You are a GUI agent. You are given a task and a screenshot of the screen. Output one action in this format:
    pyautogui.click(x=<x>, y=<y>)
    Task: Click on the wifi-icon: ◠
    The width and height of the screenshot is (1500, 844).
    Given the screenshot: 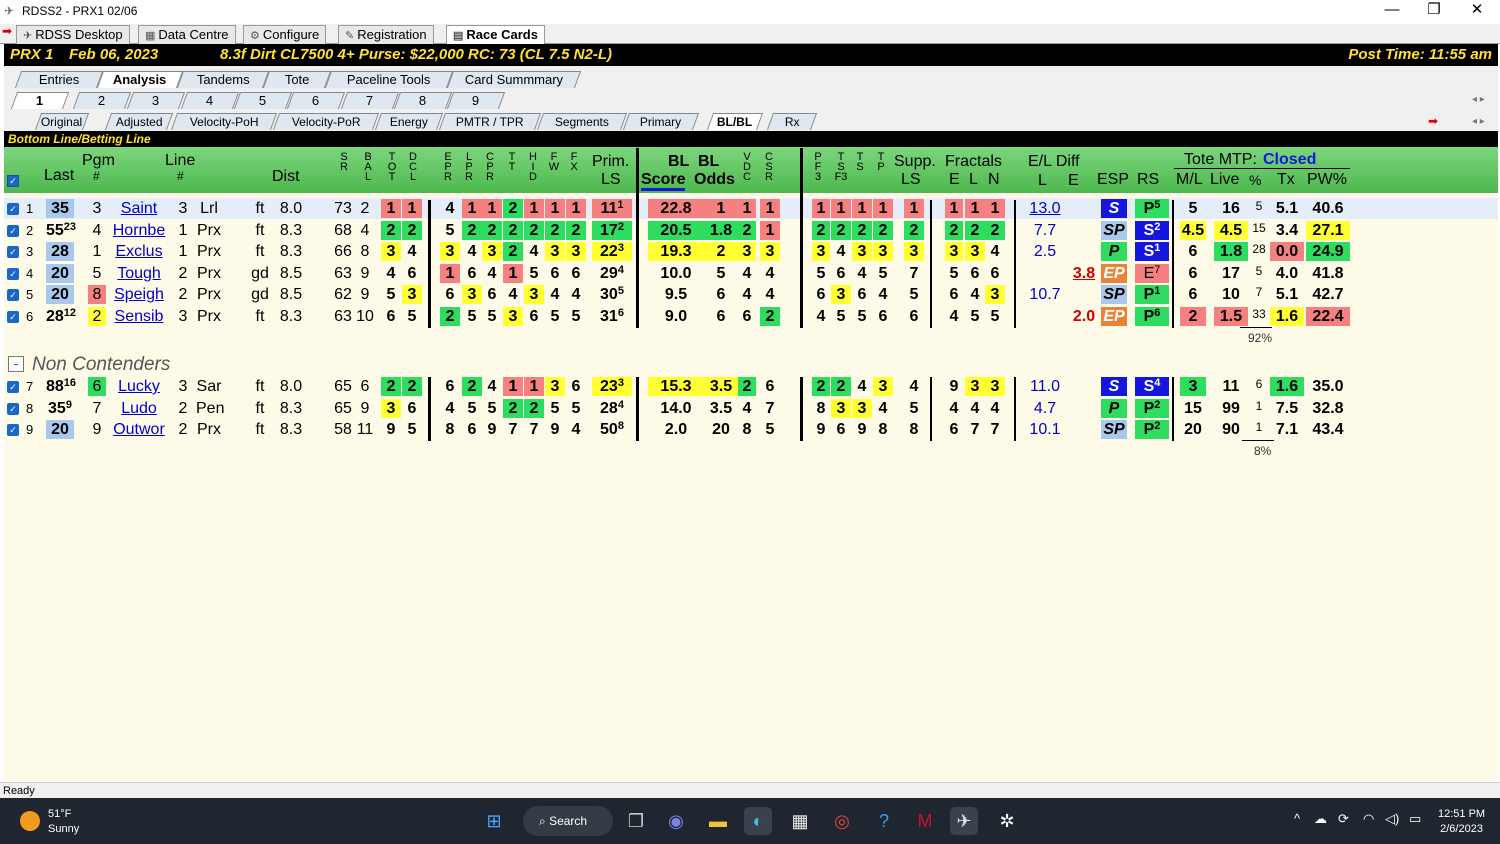 What is the action you would take?
    pyautogui.click(x=1368, y=819)
    